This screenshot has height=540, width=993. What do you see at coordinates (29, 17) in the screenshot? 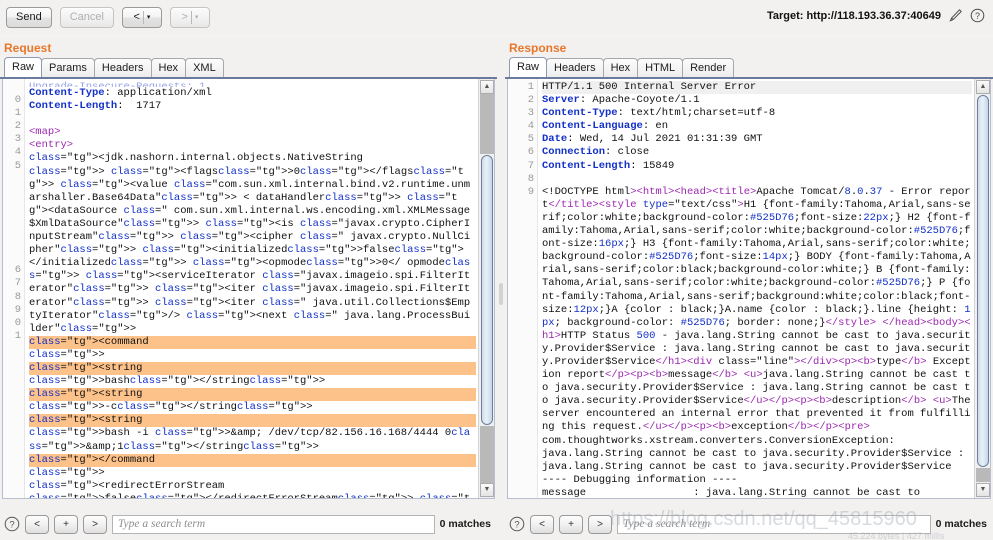
I see `send-button: Send` at bounding box center [29, 17].